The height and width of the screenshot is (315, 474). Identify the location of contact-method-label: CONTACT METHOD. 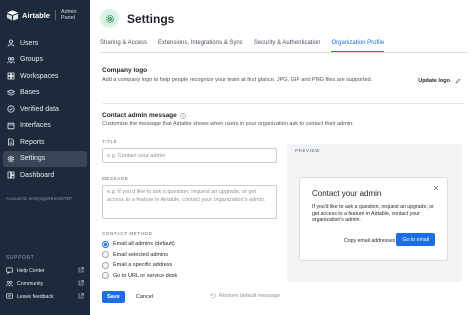
(127, 233).